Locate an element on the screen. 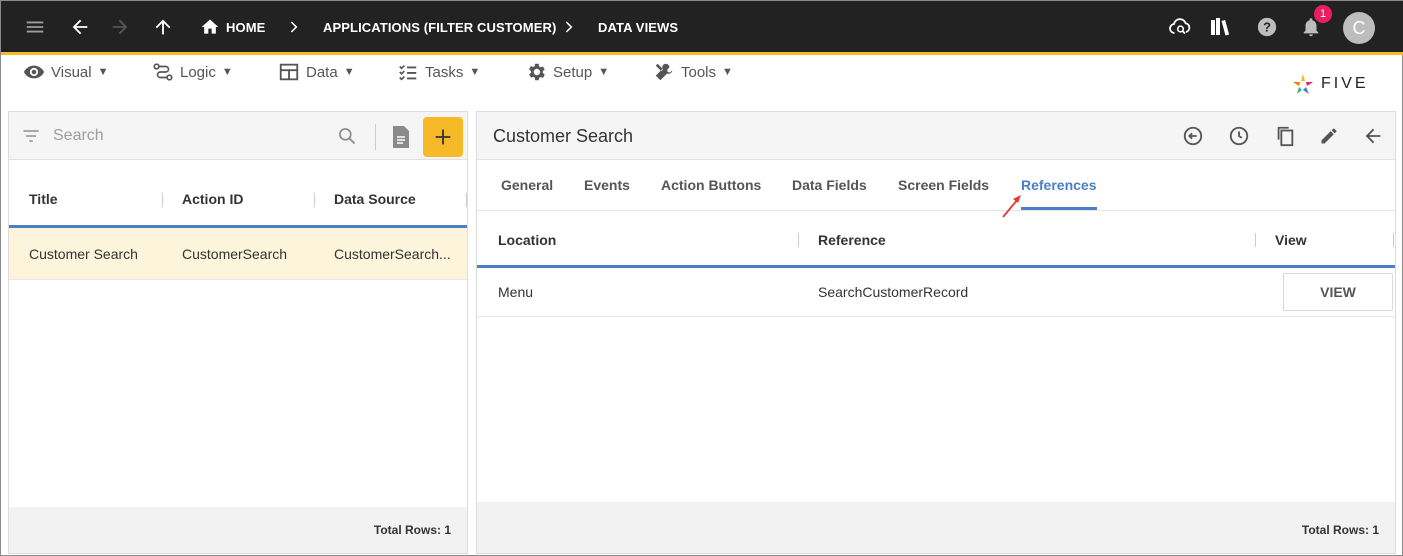  tab-events: Events is located at coordinates (607, 185).